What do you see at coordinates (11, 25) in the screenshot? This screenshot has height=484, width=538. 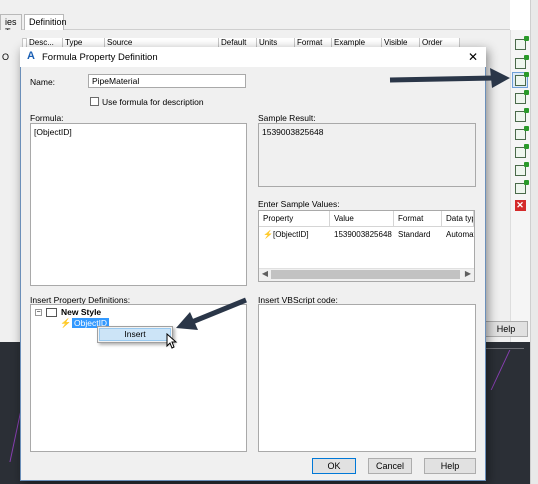 I see `tab-applies-to: ies To` at bounding box center [11, 25].